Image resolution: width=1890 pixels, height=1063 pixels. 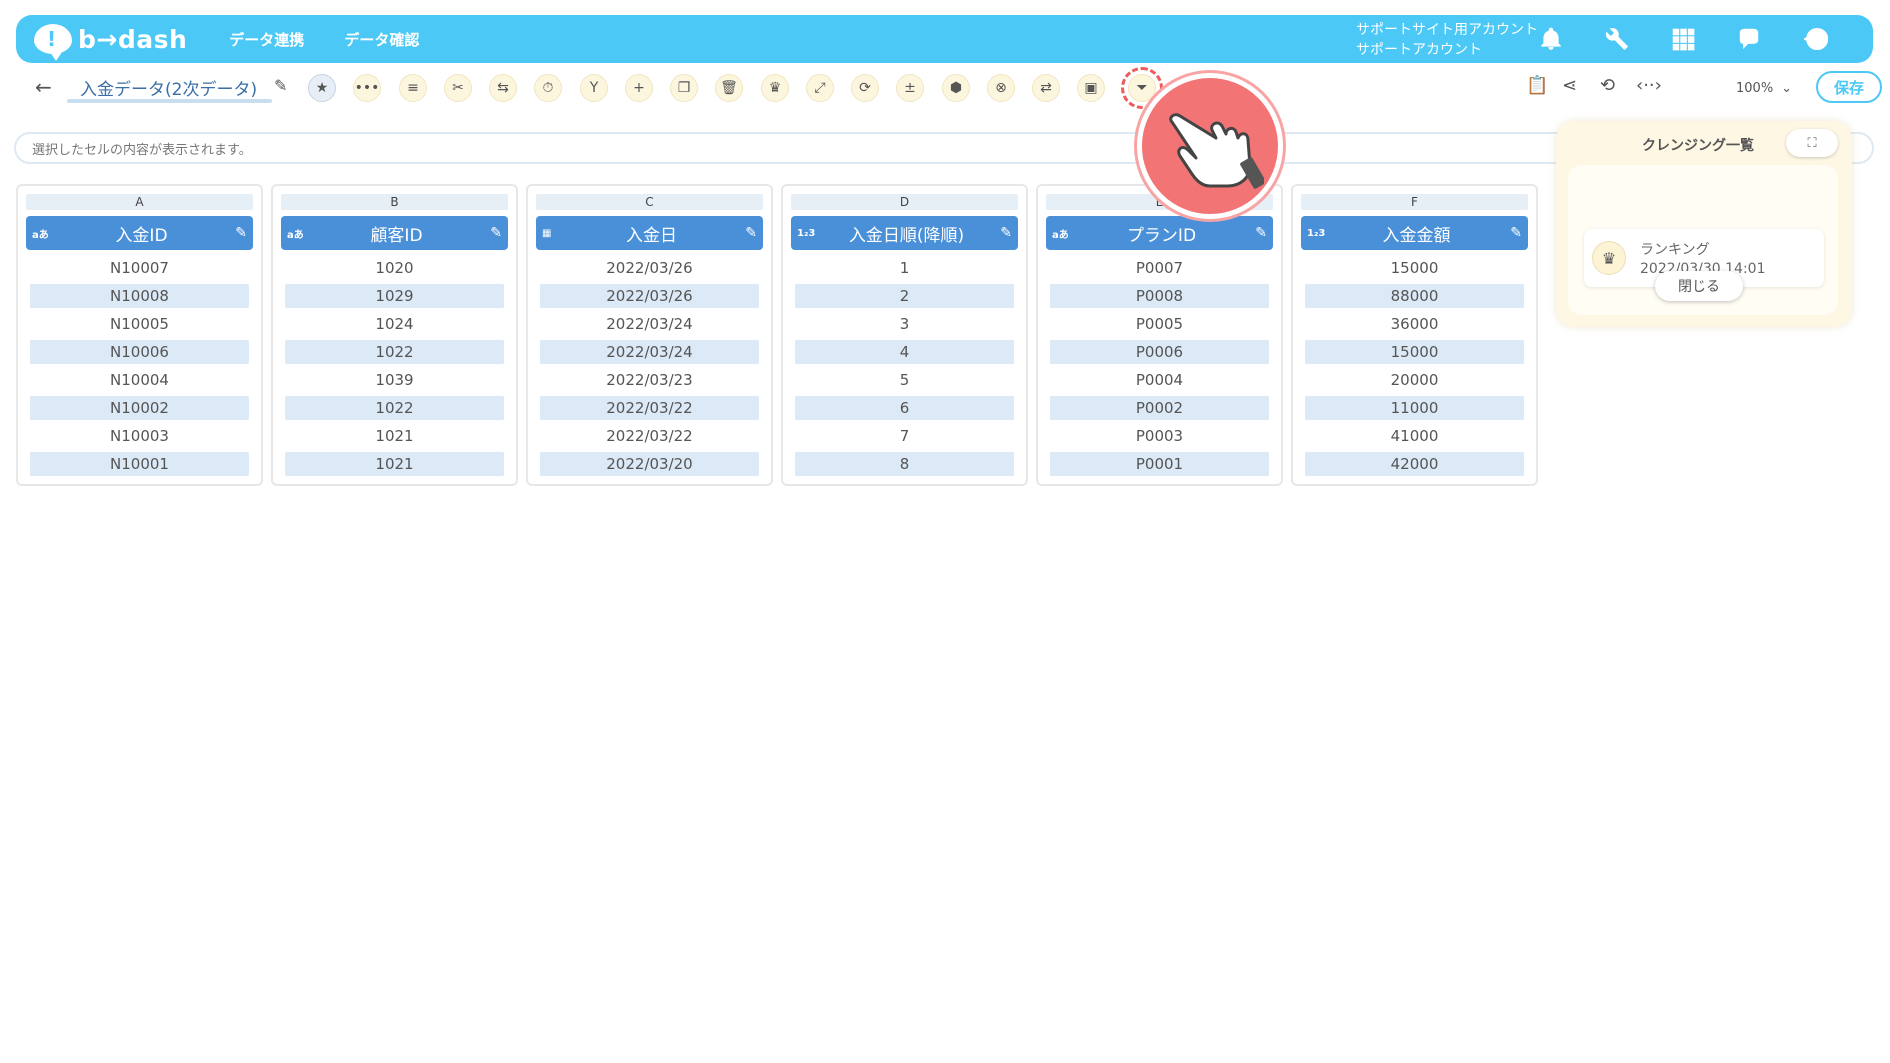 What do you see at coordinates (775, 88) in the screenshot?
I see `crown-icon: ♛` at bounding box center [775, 88].